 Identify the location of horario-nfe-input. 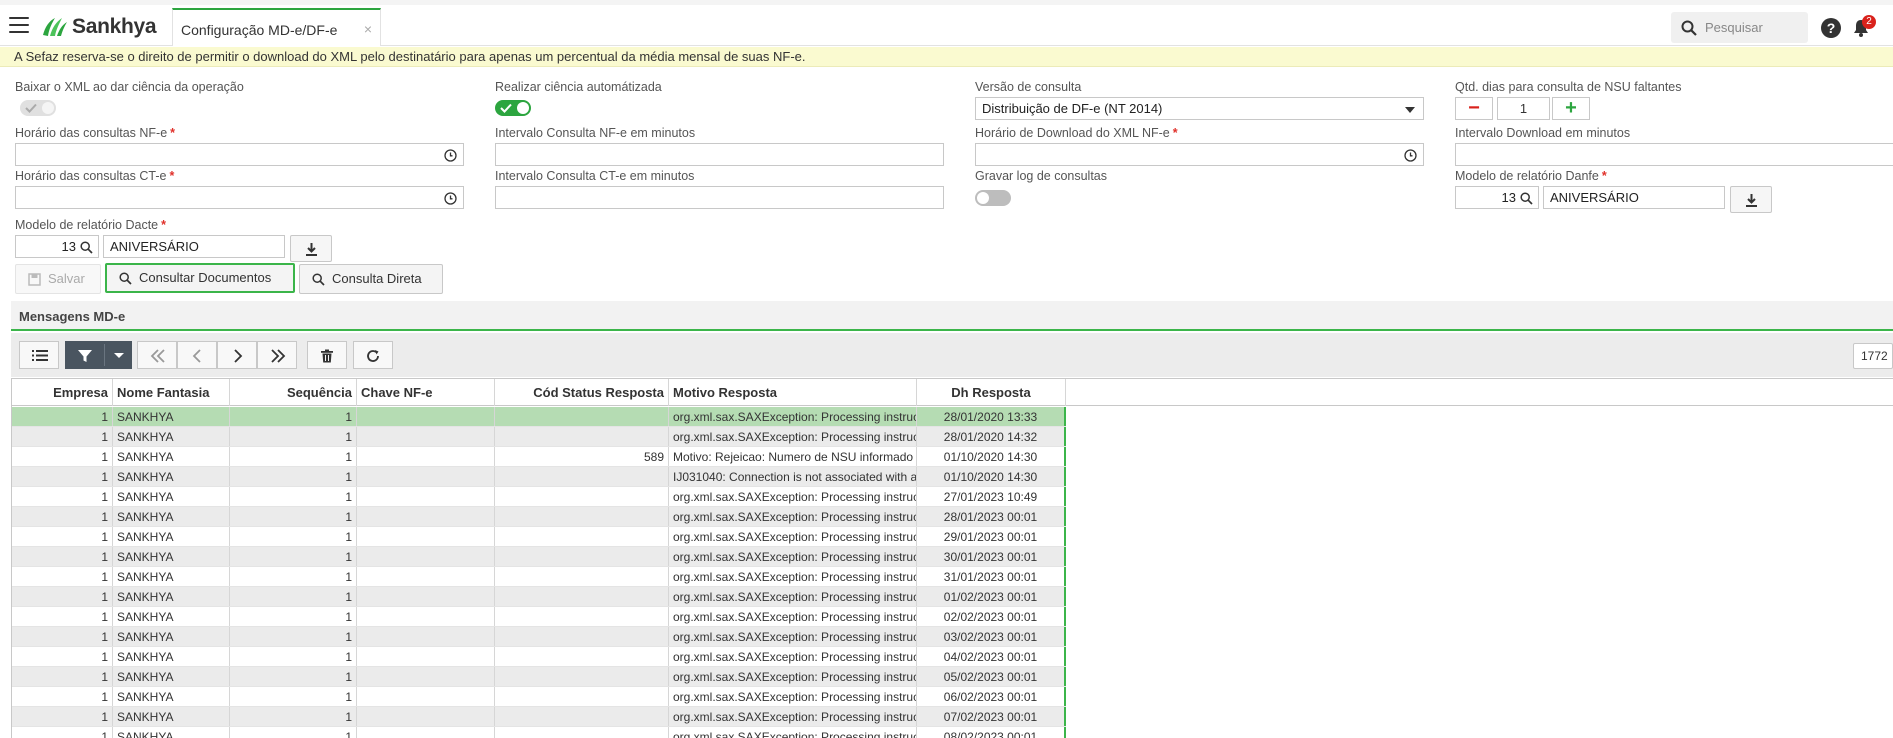
(239, 154).